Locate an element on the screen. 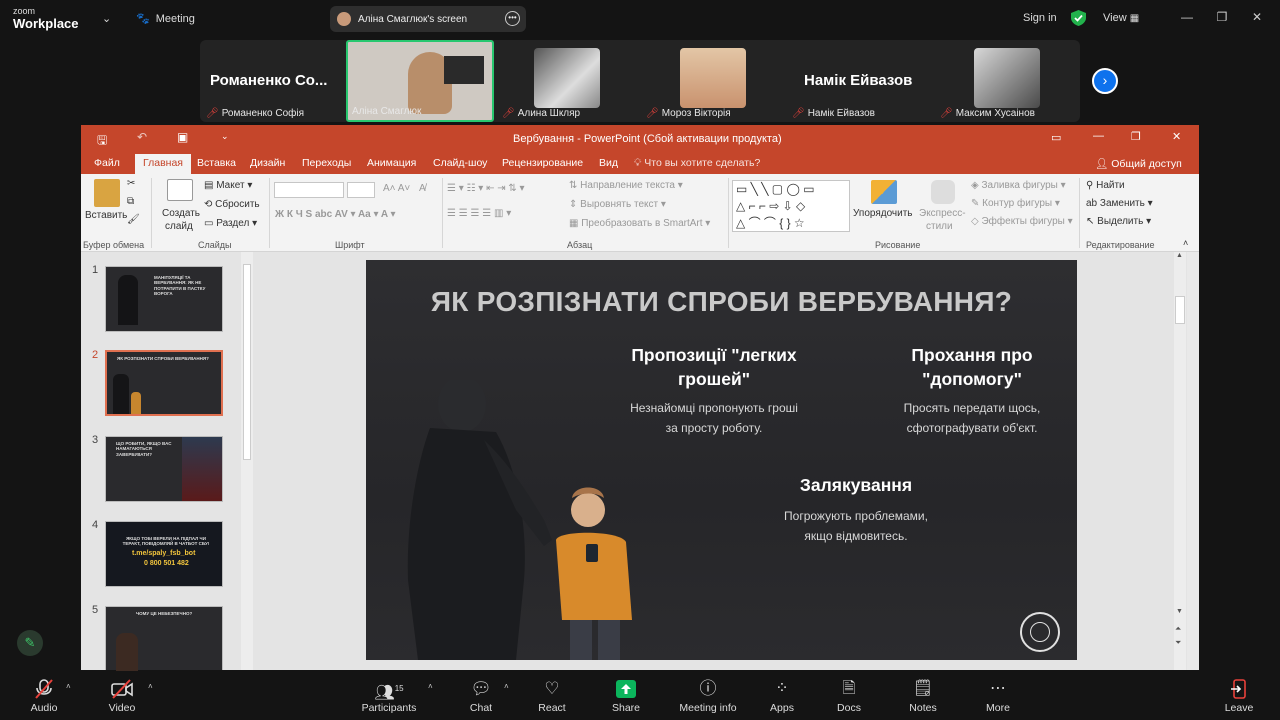 Image resolution: width=1280 pixels, height=720 pixels. participant-tile-active-speaker: Аліна Смаглюк is located at coordinates (420, 81).